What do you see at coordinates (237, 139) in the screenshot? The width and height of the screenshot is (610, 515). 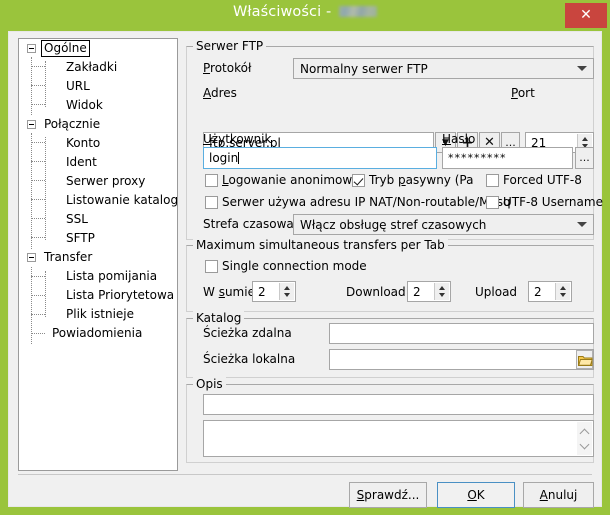 I see `username-label: Użytkownik` at bounding box center [237, 139].